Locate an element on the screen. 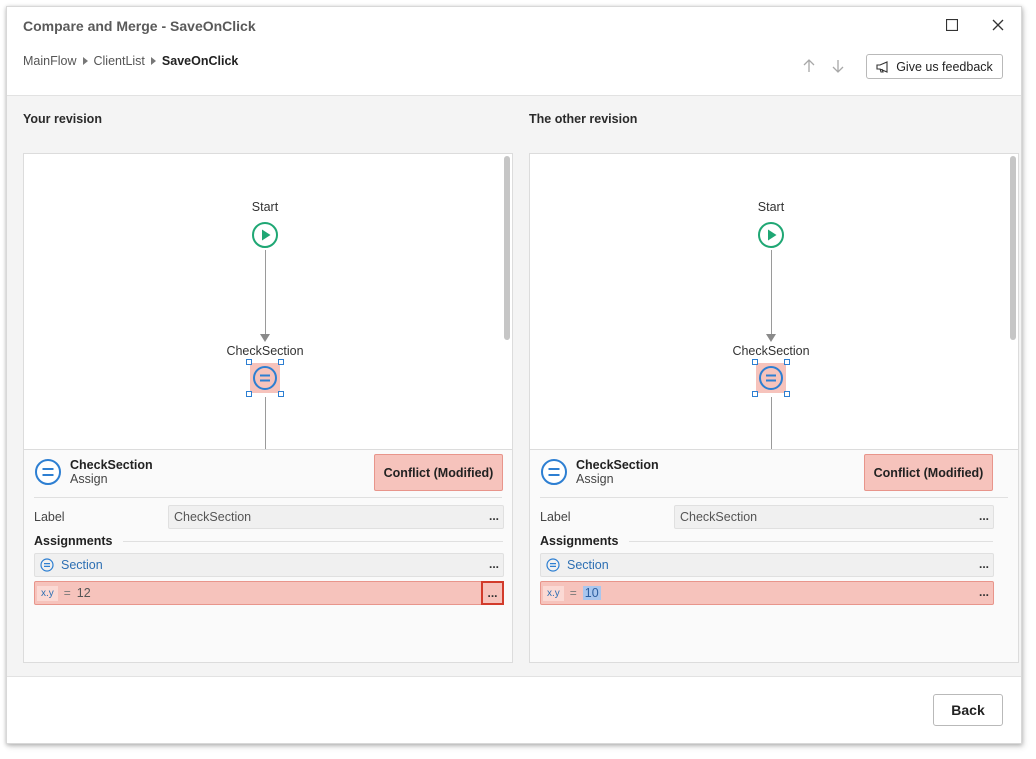  arrow-up-icon is located at coordinates (809, 65).